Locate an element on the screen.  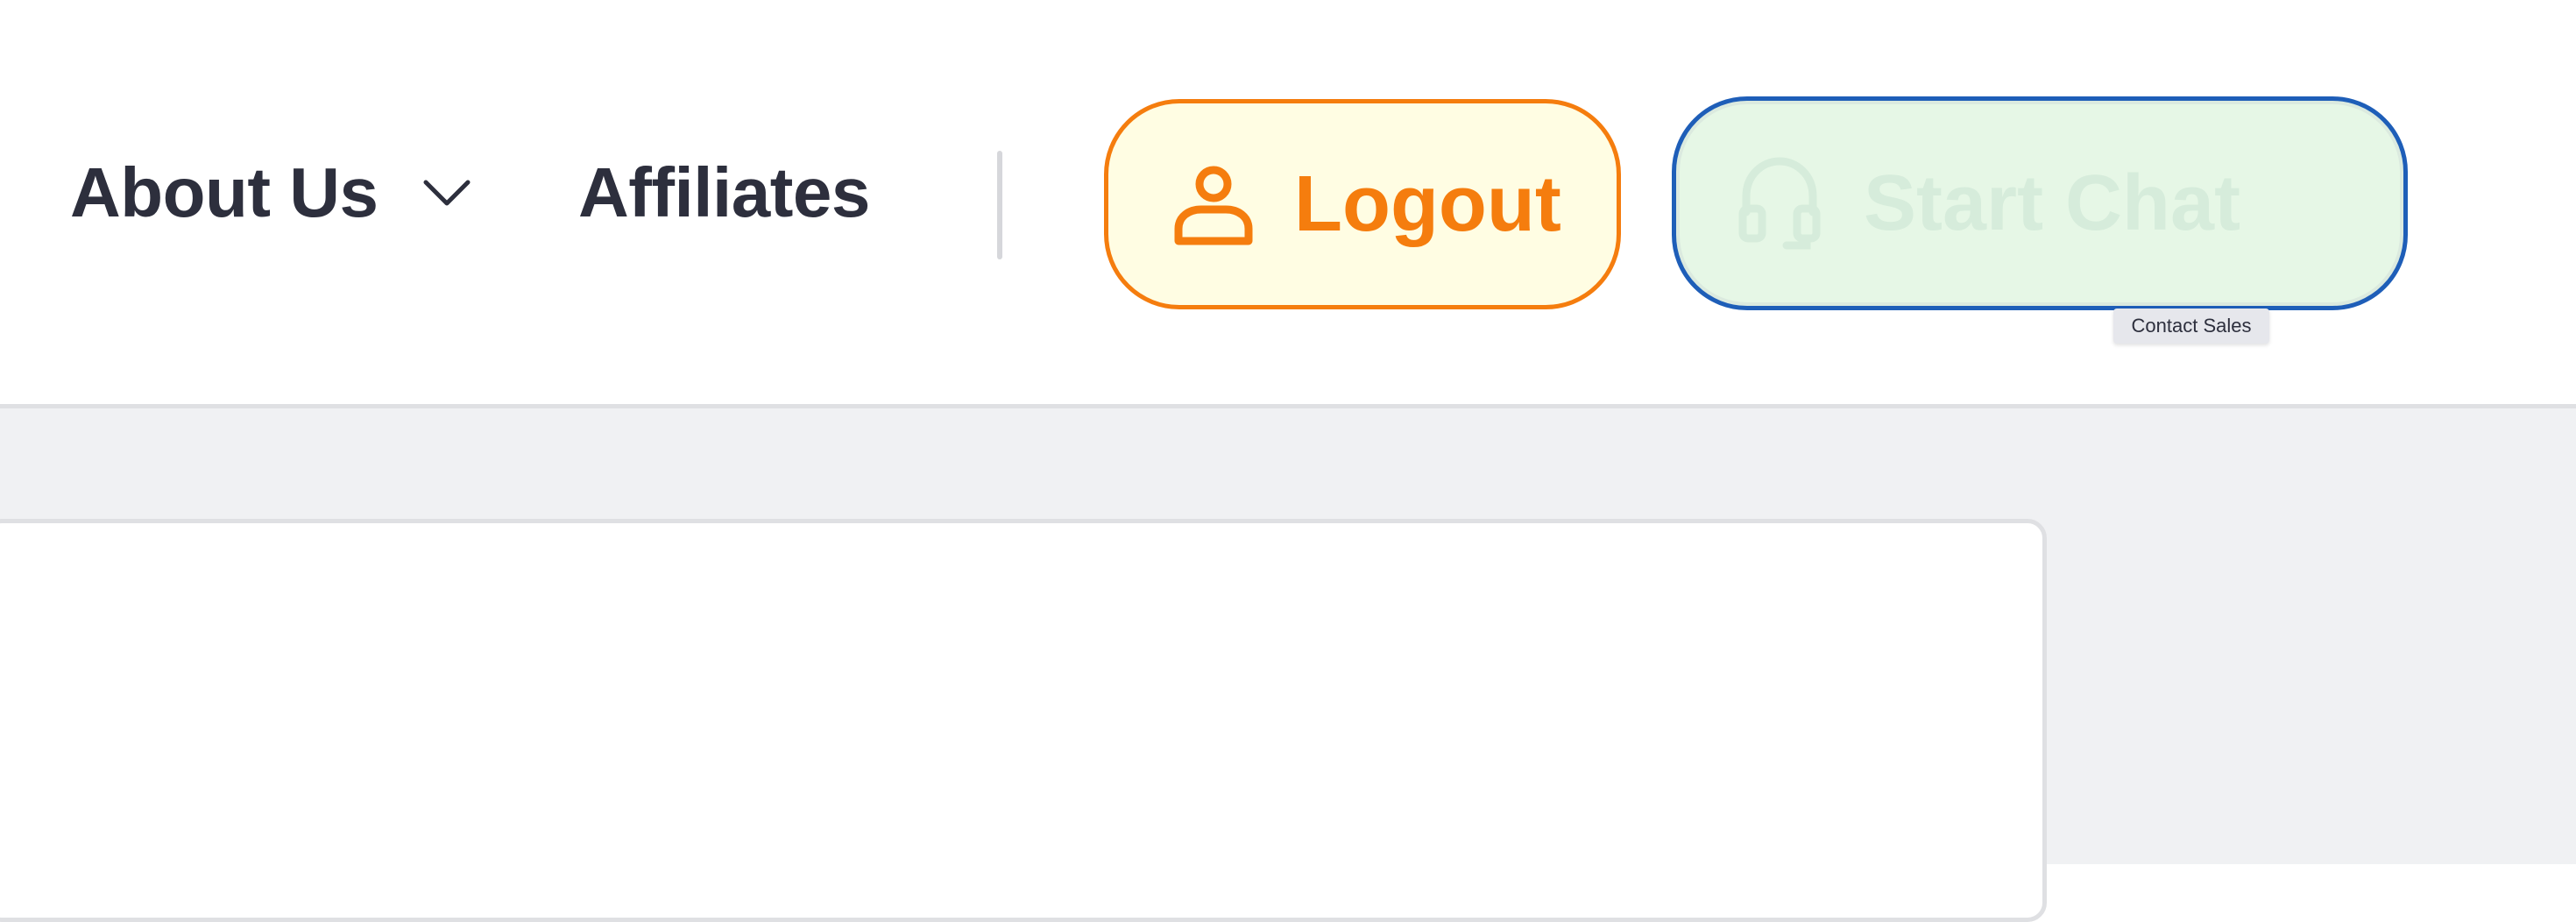
nav-affiliates-link: Affiliates is located at coordinates (724, 193).